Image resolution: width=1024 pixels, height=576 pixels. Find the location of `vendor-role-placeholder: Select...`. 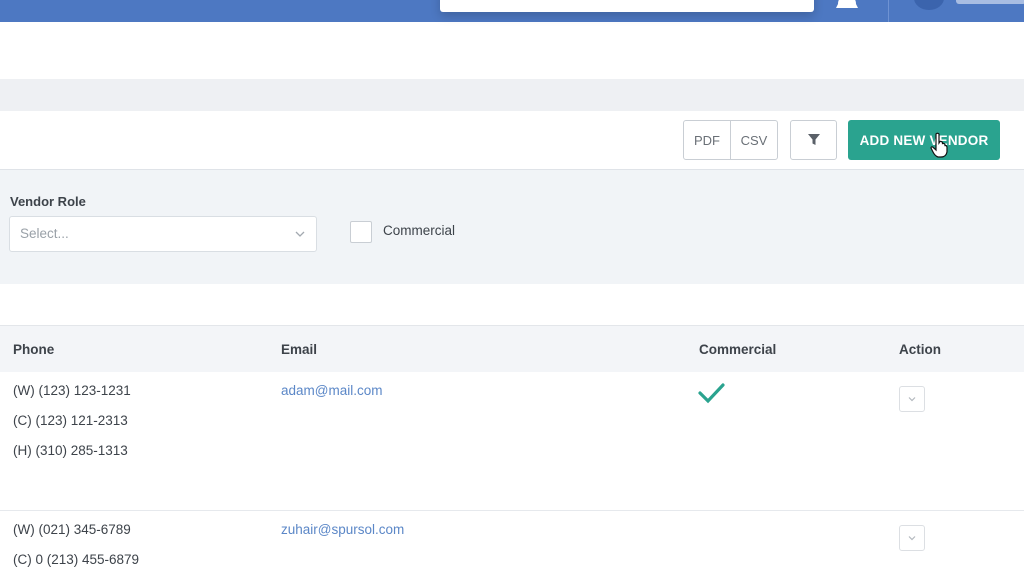

vendor-role-placeholder: Select... is located at coordinates (44, 233).